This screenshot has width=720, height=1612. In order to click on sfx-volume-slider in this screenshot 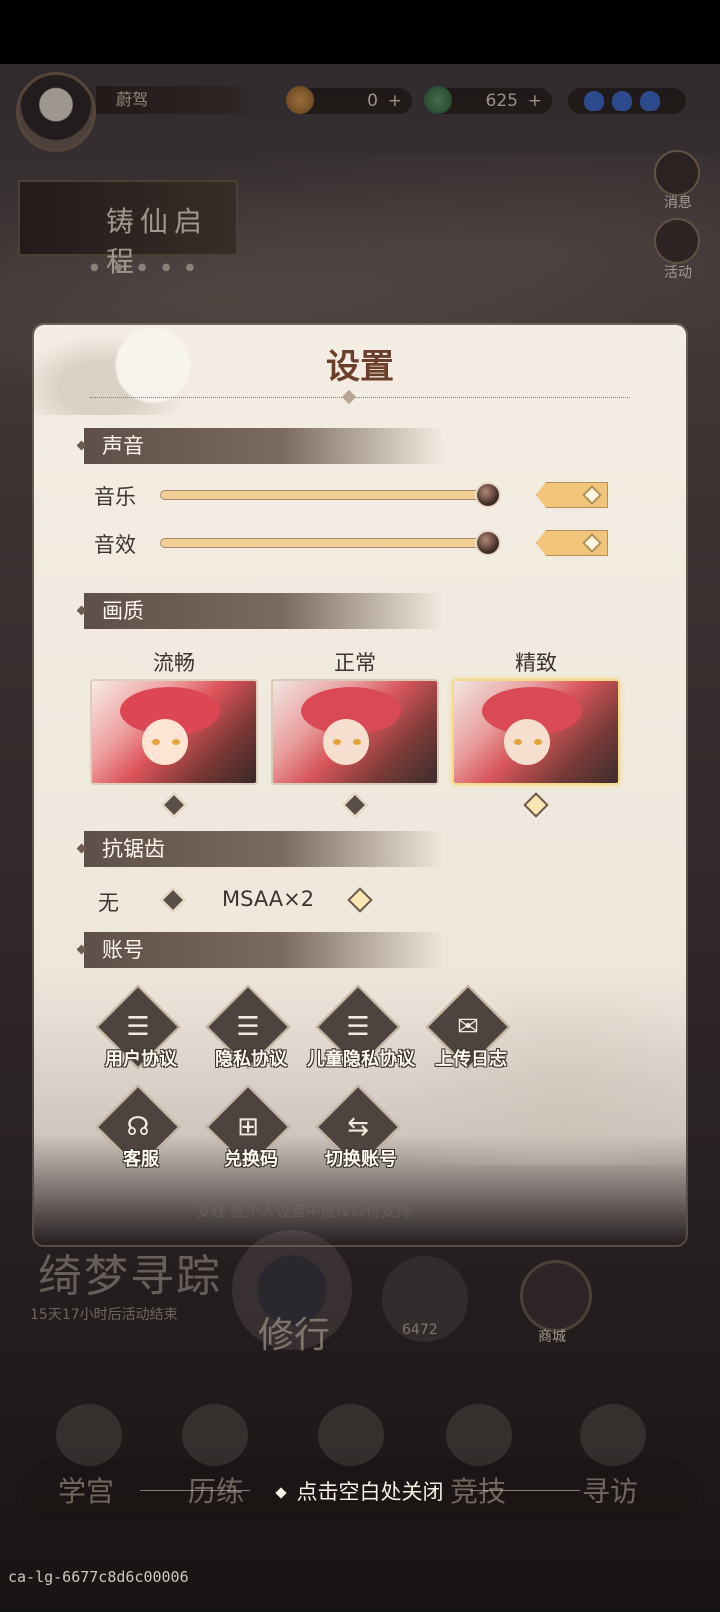, I will do `click(330, 543)`.